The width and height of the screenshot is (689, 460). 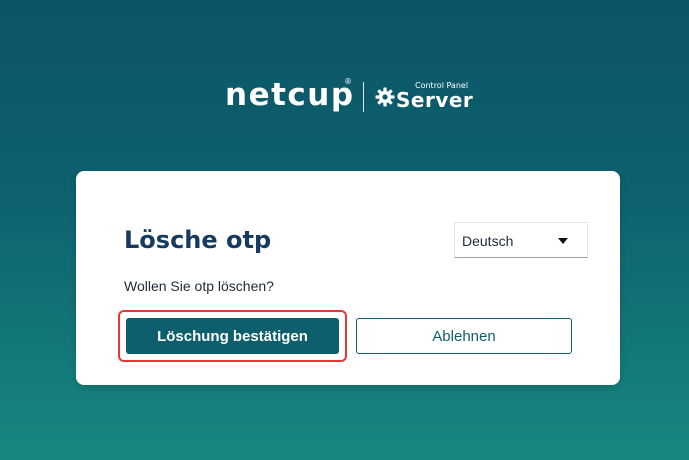 I want to click on registered-mark: ®, so click(x=348, y=81).